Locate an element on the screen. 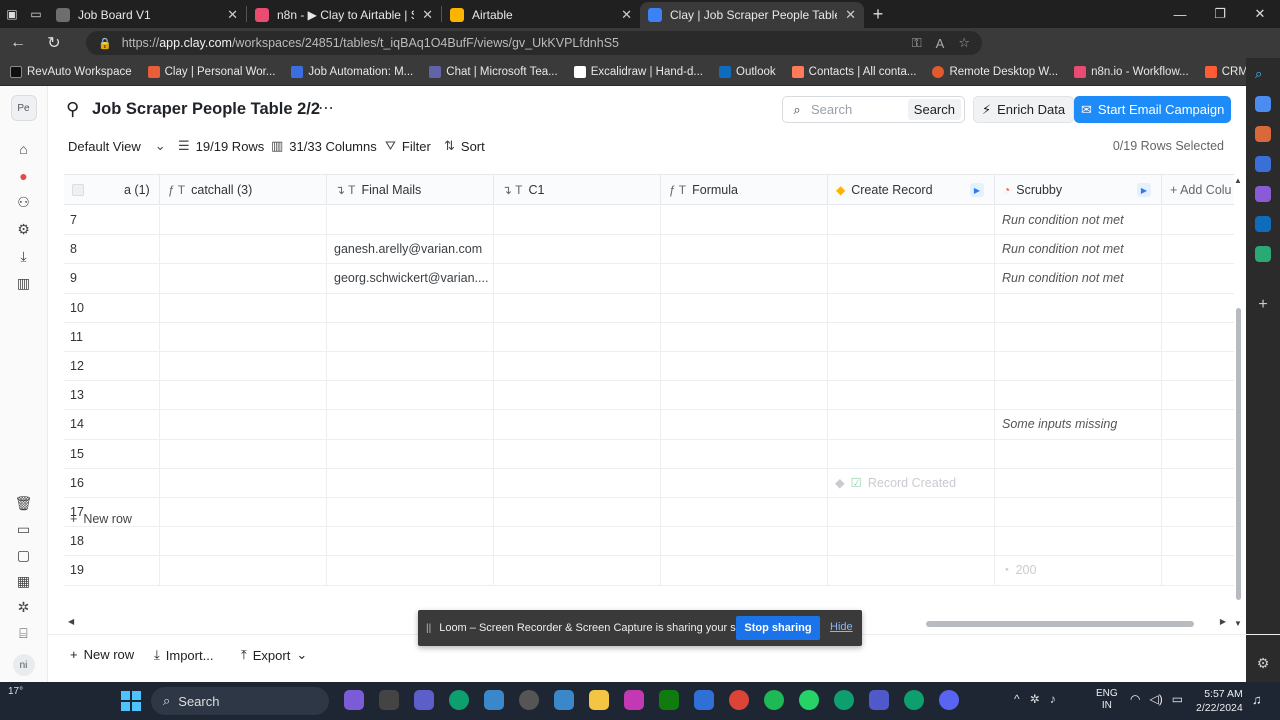 The image size is (1280, 720). table-row: 17 is located at coordinates (649, 513).